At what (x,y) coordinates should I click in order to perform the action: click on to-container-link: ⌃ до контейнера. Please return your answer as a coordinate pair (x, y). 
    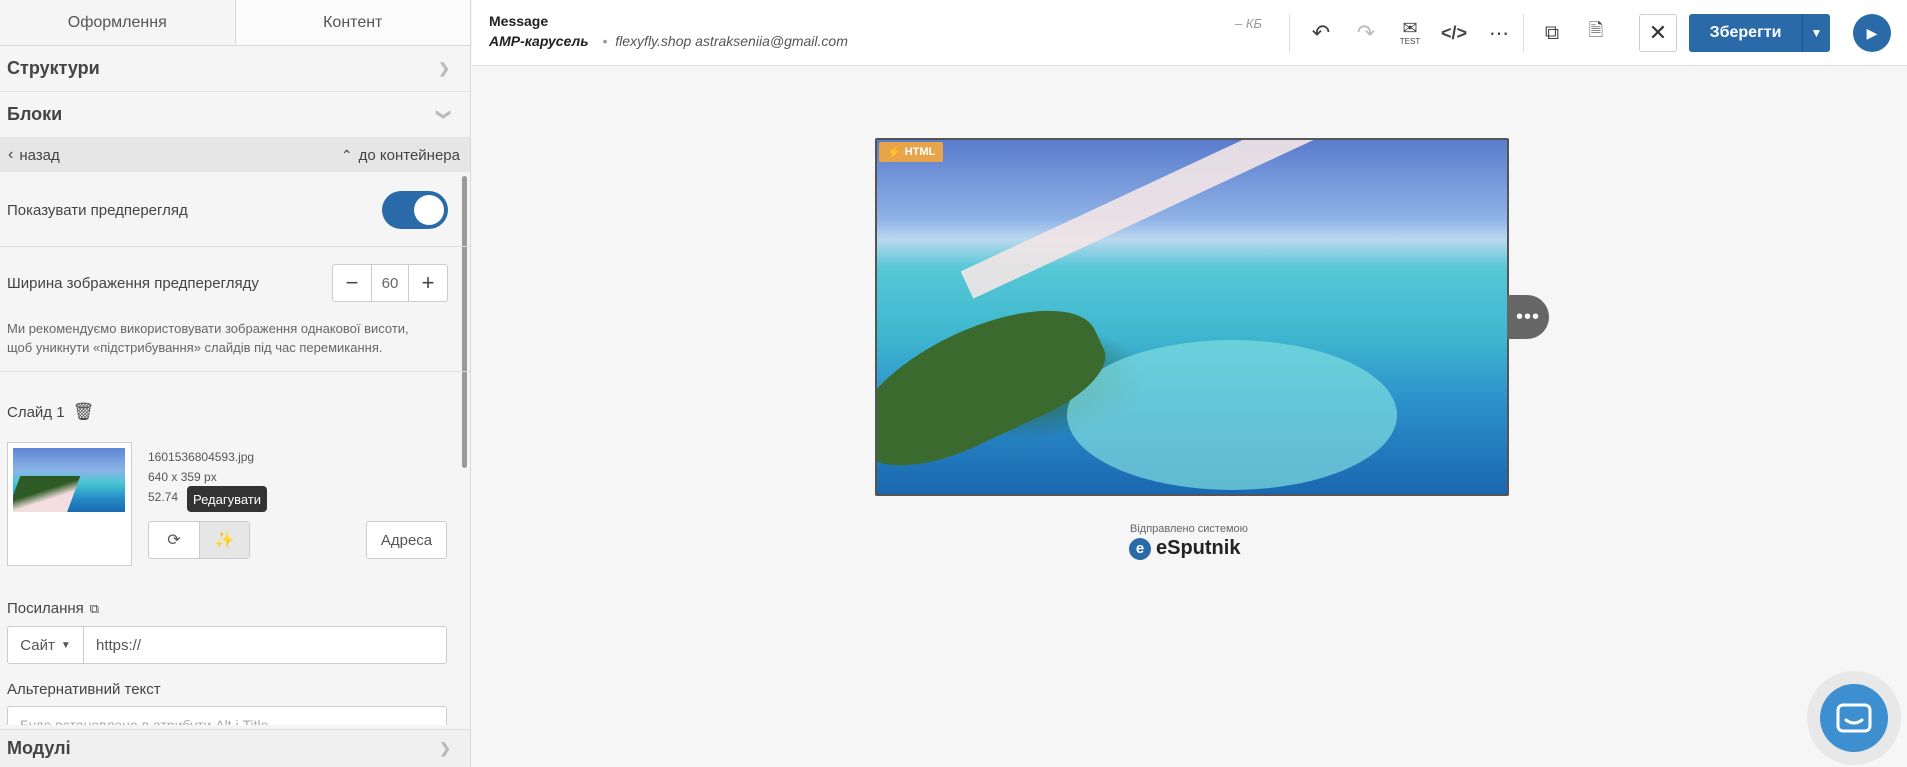
    Looking at the image, I should click on (400, 155).